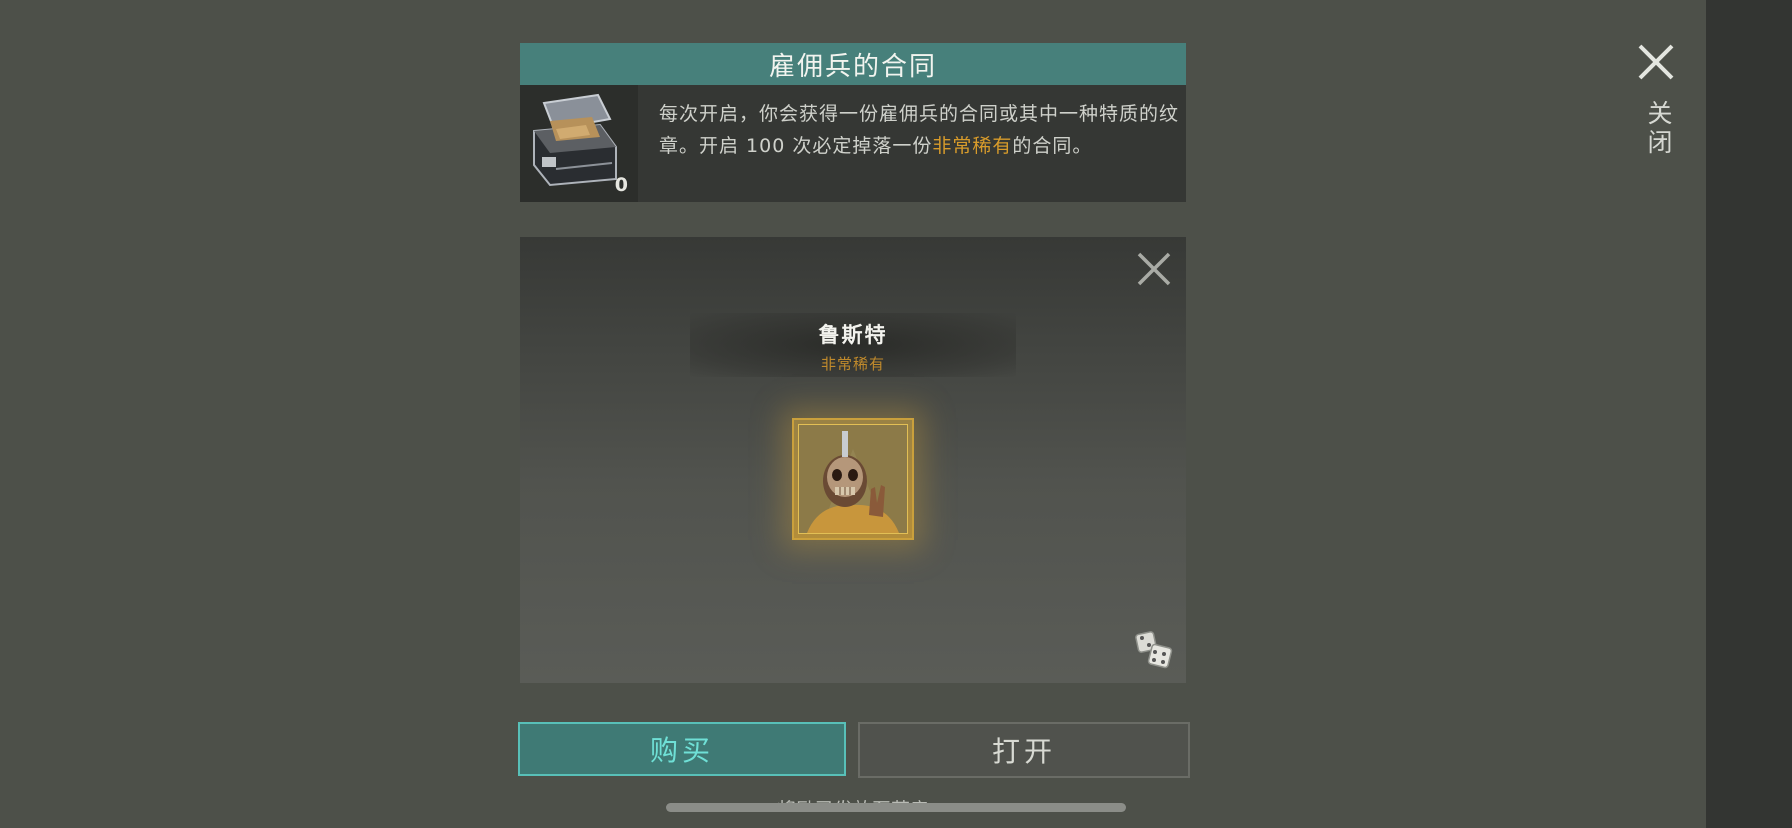  I want to click on mercenary-rarity: 非常稀有, so click(852, 364).